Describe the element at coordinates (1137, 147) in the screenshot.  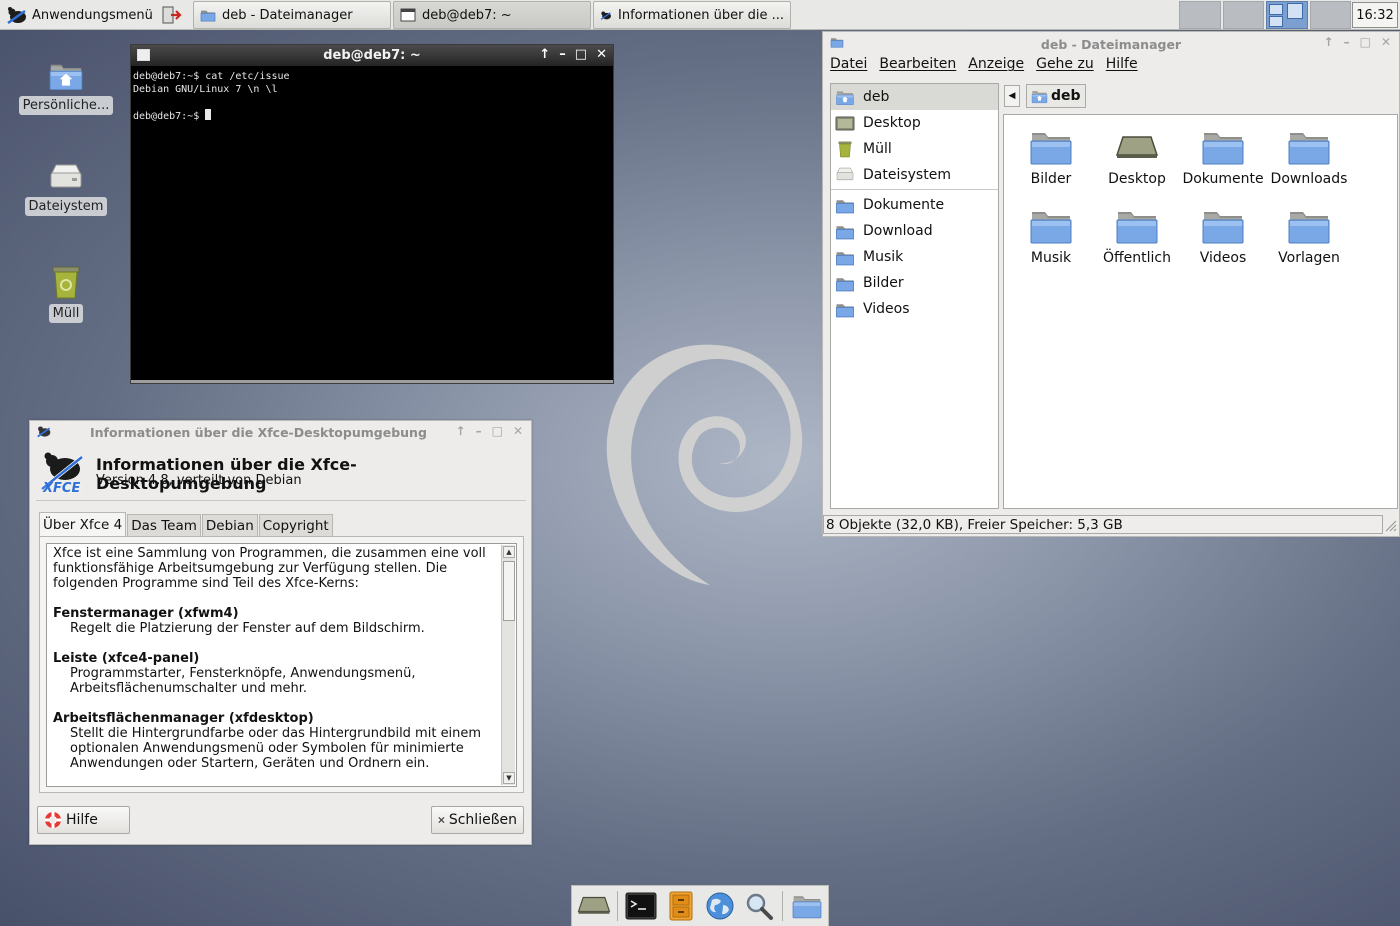
I see `desktop-folder-icon` at that location.